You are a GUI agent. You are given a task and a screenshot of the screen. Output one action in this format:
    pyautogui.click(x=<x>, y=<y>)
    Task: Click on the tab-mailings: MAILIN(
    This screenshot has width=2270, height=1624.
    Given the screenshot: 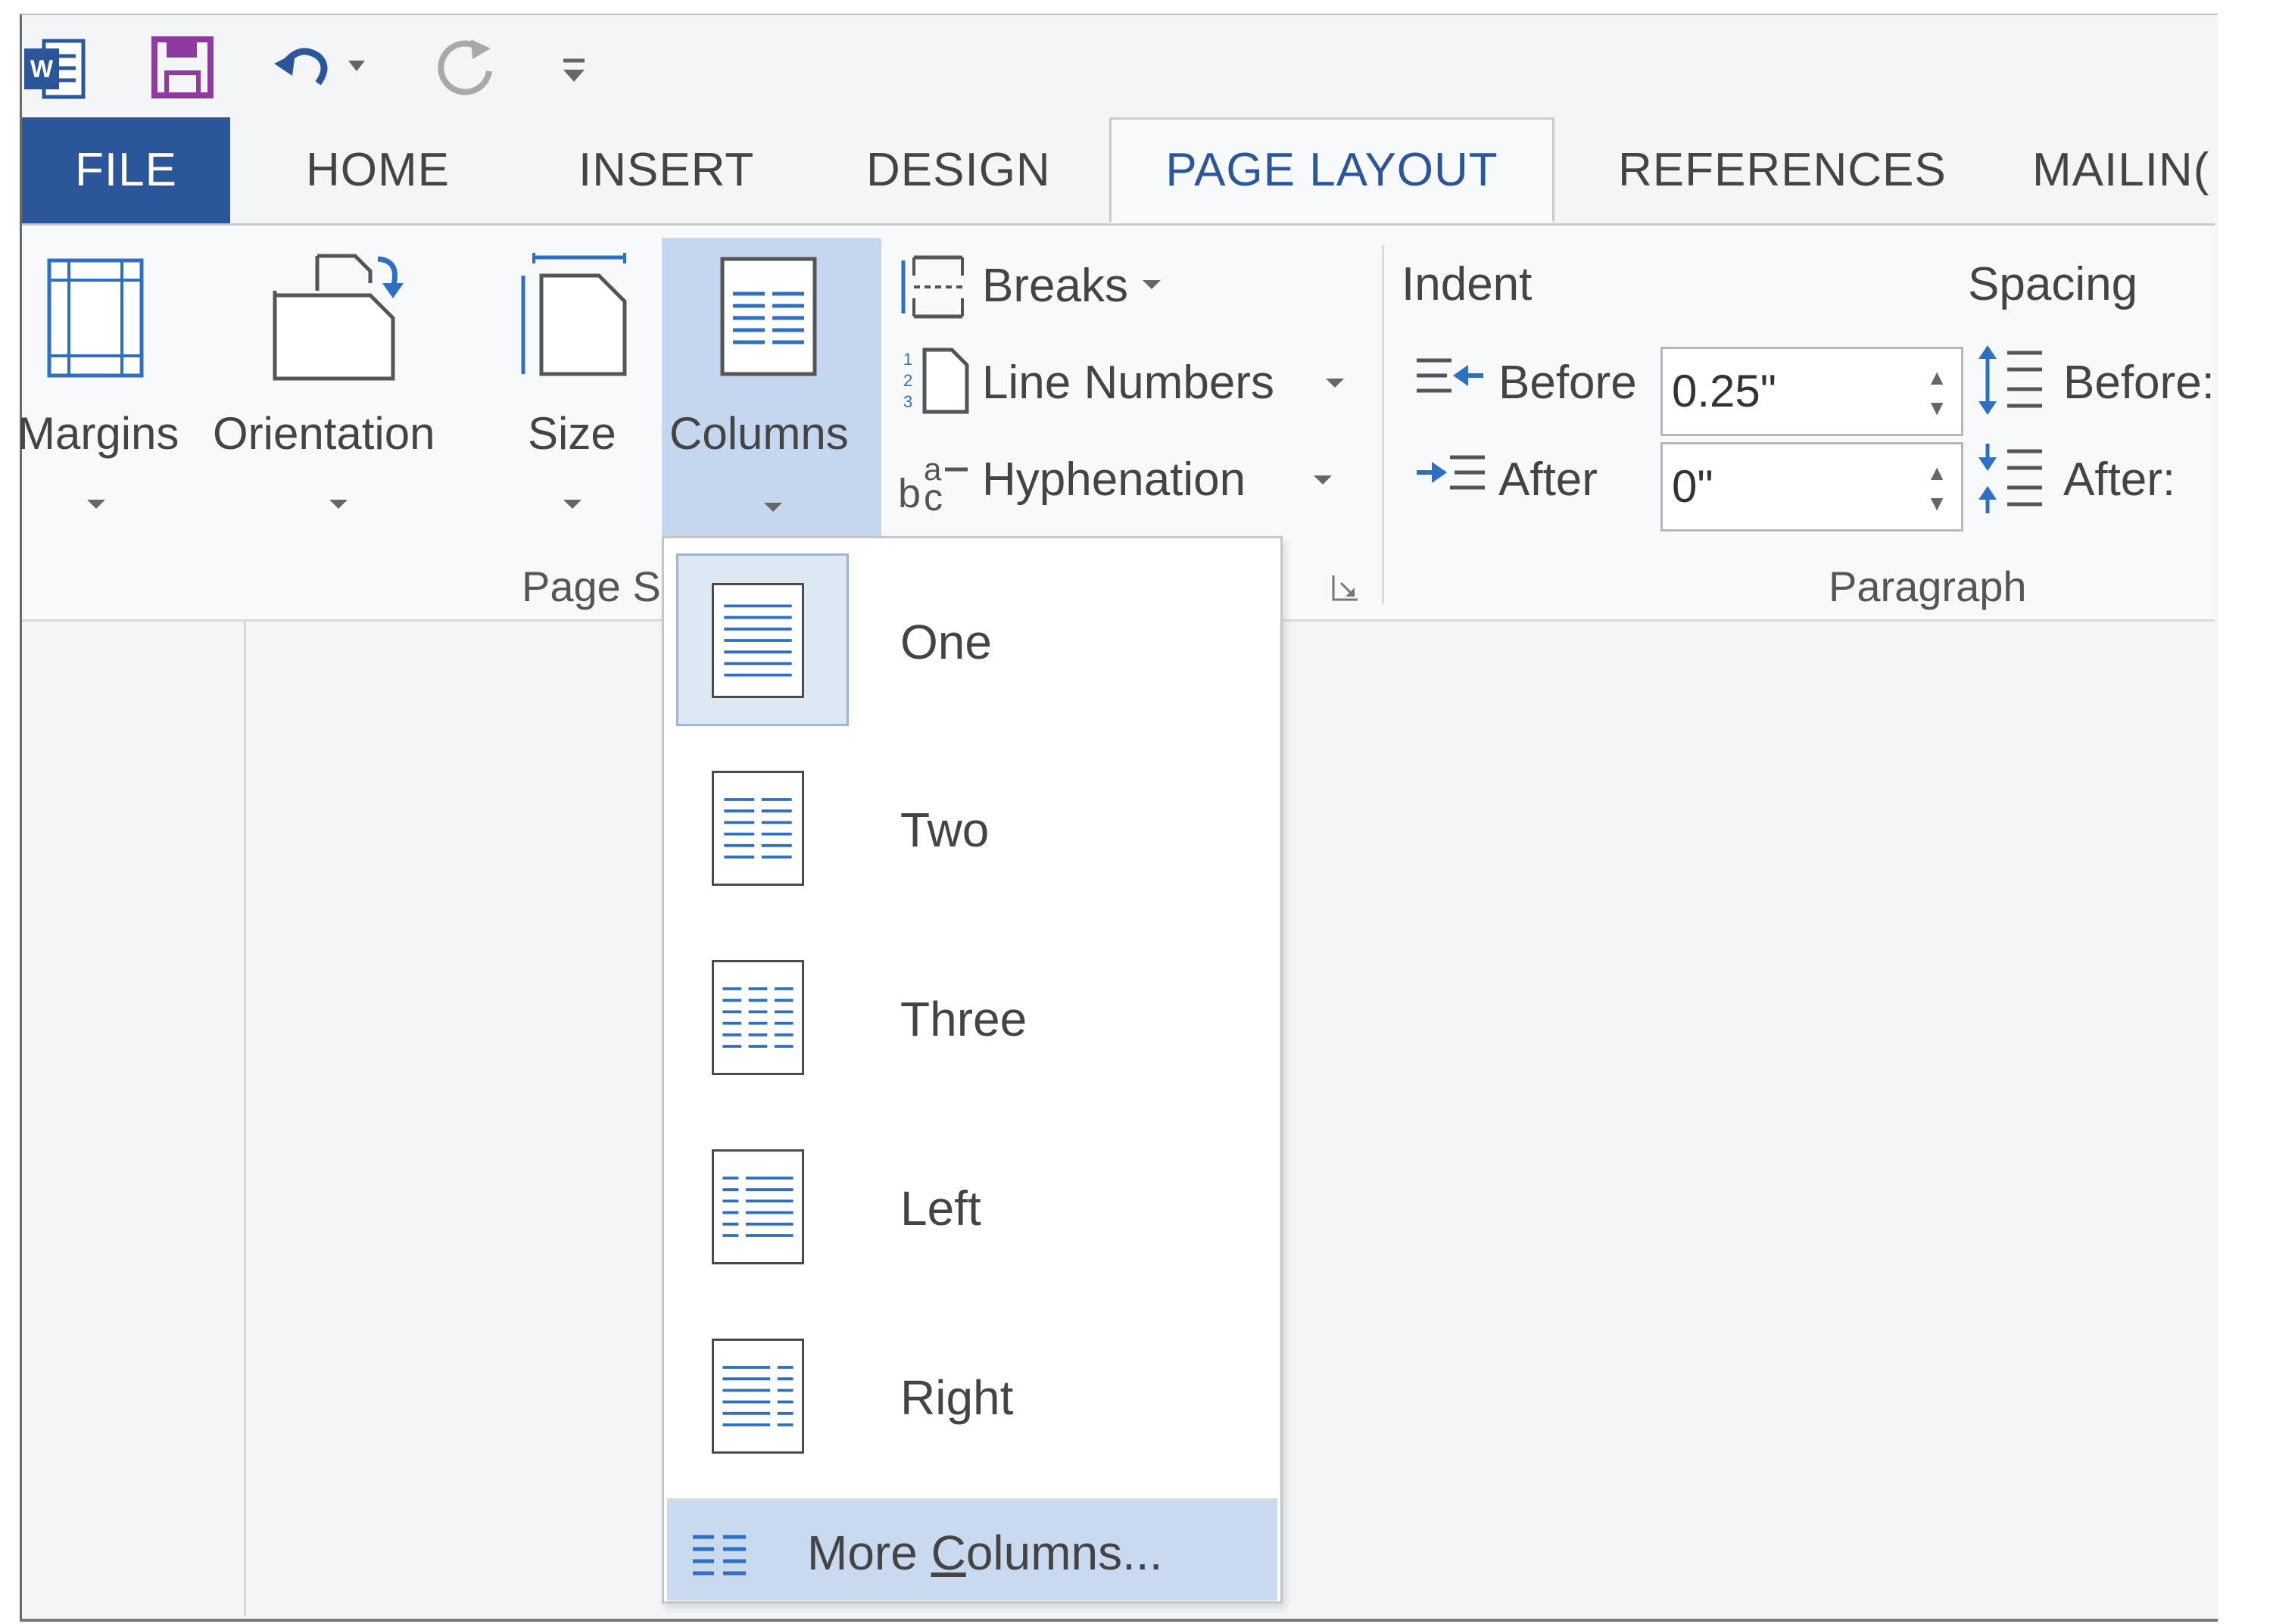 What is the action you would take?
    pyautogui.click(x=2120, y=170)
    